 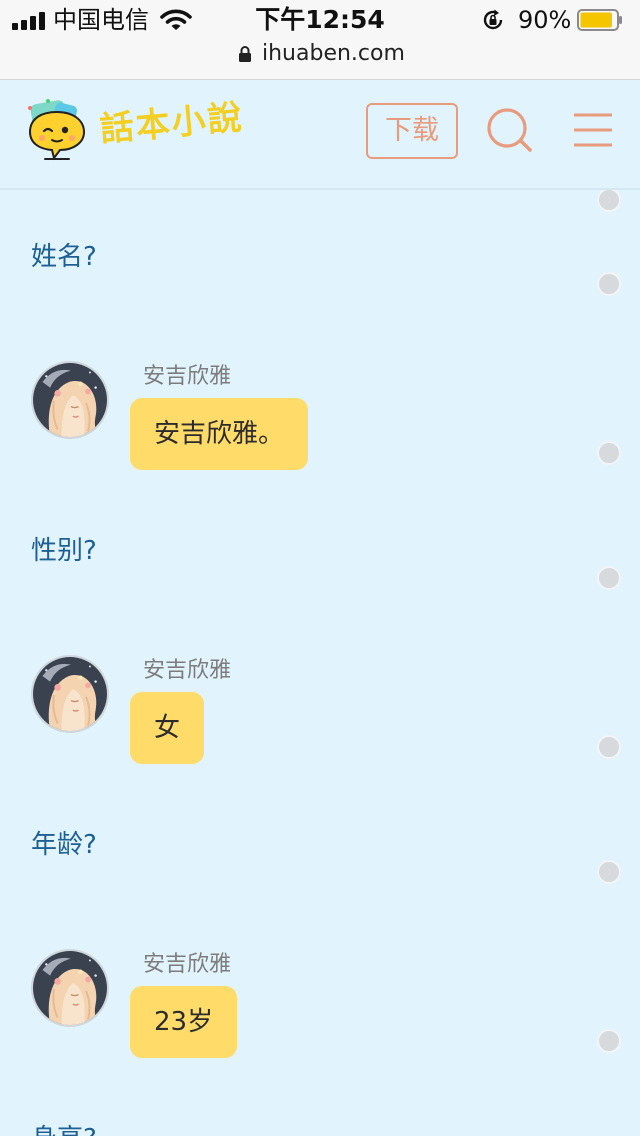 What do you see at coordinates (599, 20) in the screenshot?
I see `battery-icon` at bounding box center [599, 20].